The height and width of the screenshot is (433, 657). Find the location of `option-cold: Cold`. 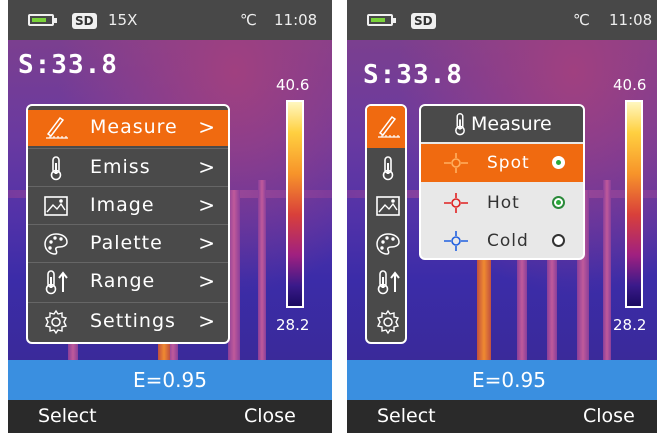

option-cold: Cold is located at coordinates (502, 240).